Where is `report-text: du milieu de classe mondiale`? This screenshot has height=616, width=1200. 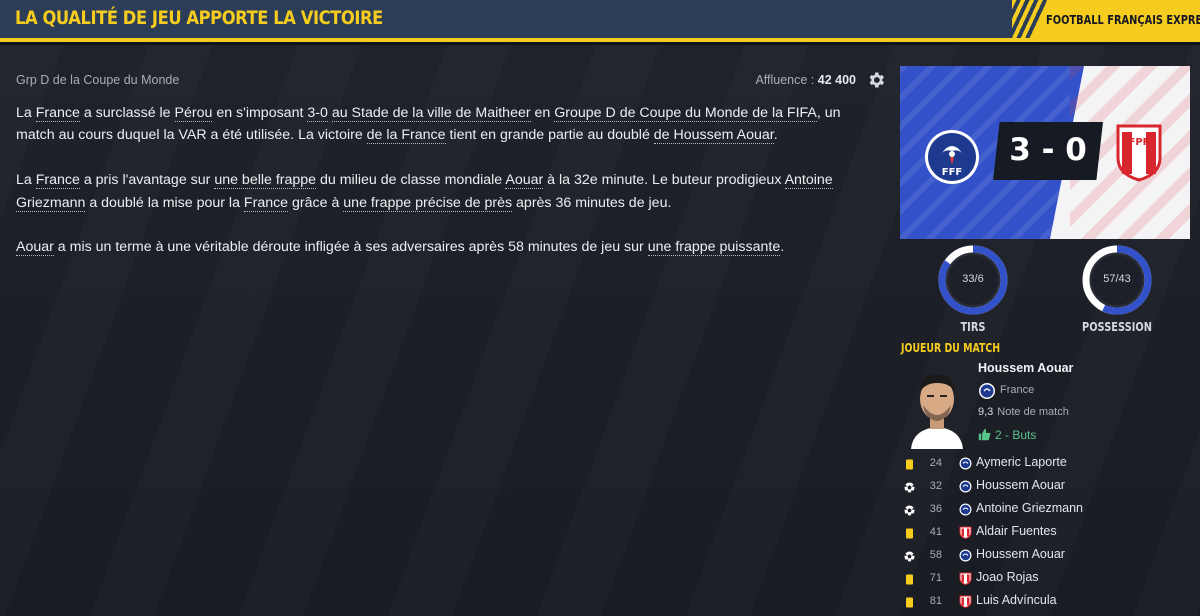
report-text: du milieu de classe mondiale is located at coordinates (411, 180).